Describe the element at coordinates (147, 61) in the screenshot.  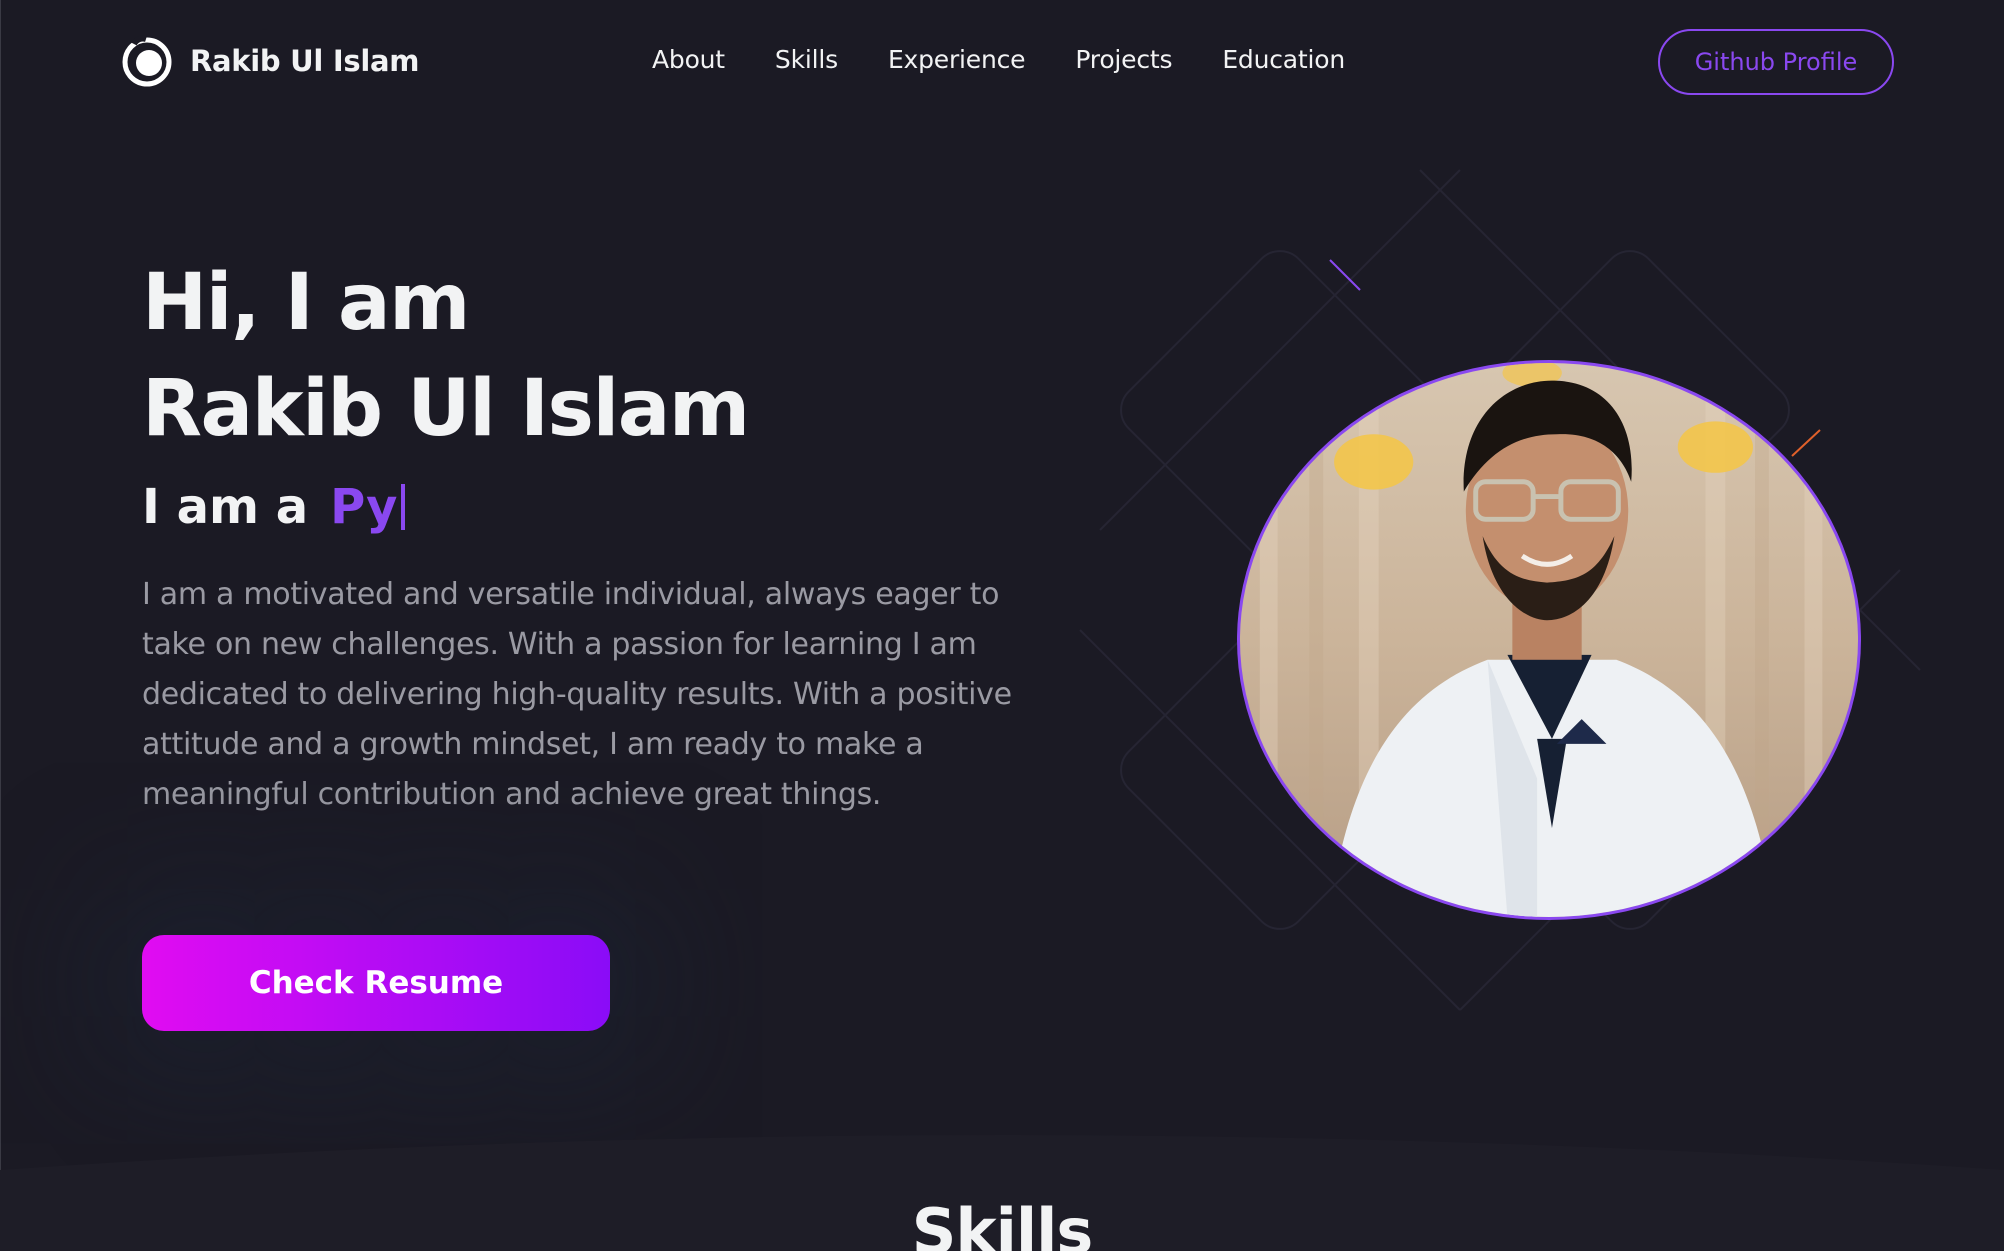
I see `logo-circle-icon` at that location.